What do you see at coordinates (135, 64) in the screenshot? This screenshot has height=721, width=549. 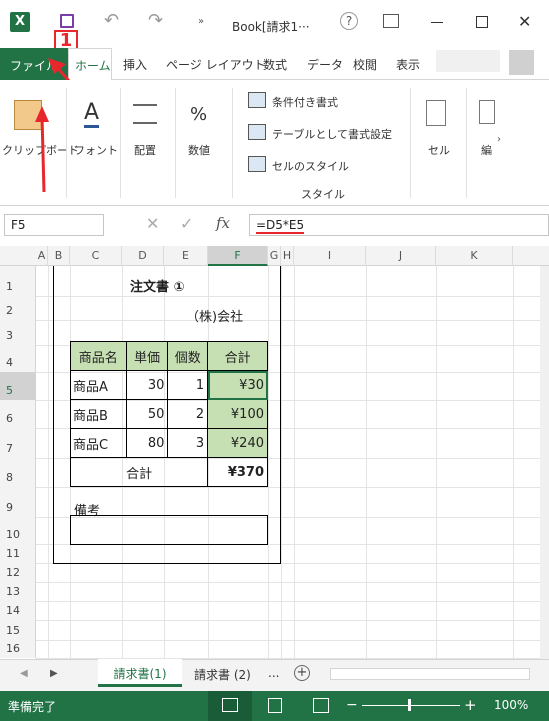 I see `tab-insert: 挿入` at bounding box center [135, 64].